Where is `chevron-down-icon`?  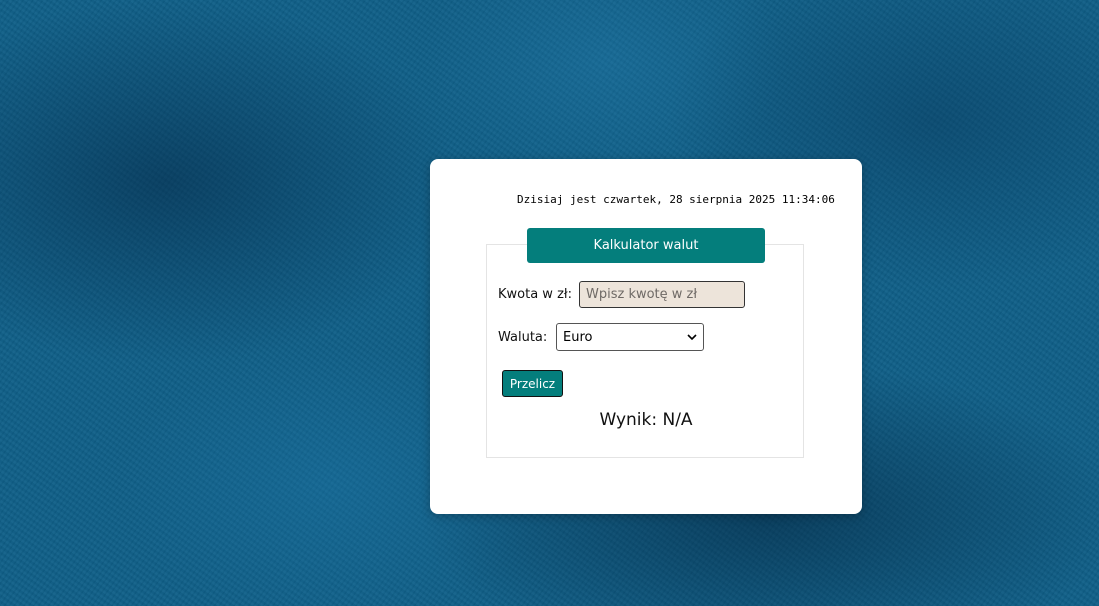
chevron-down-icon is located at coordinates (692, 337).